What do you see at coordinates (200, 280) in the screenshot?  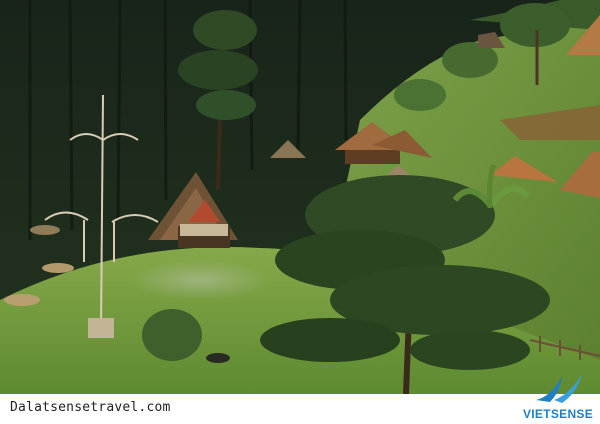 I see `smoke-haze` at bounding box center [200, 280].